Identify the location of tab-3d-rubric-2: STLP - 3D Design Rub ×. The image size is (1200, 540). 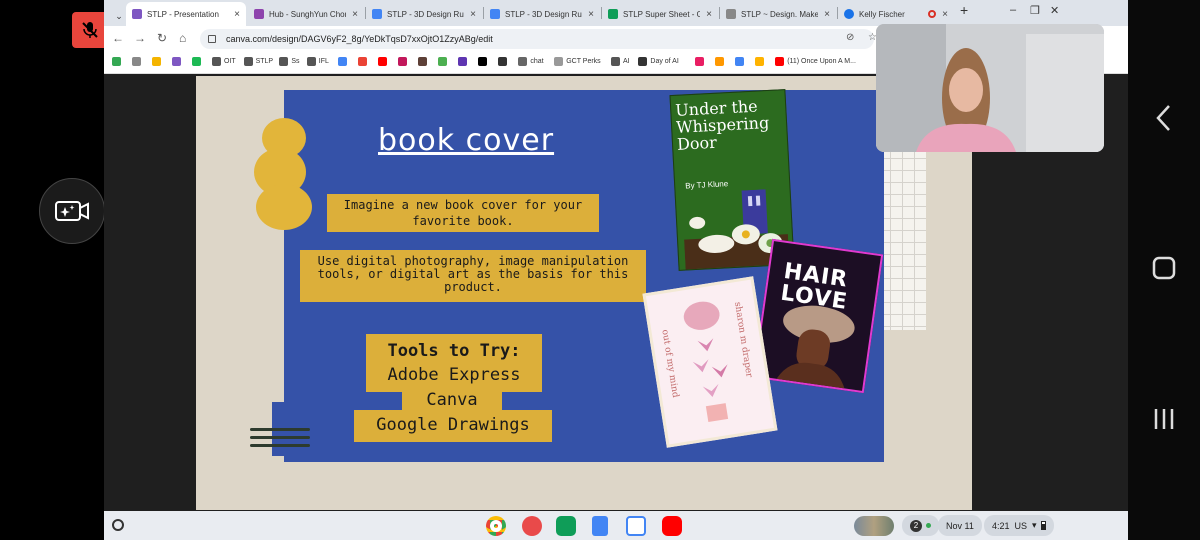
(542, 14).